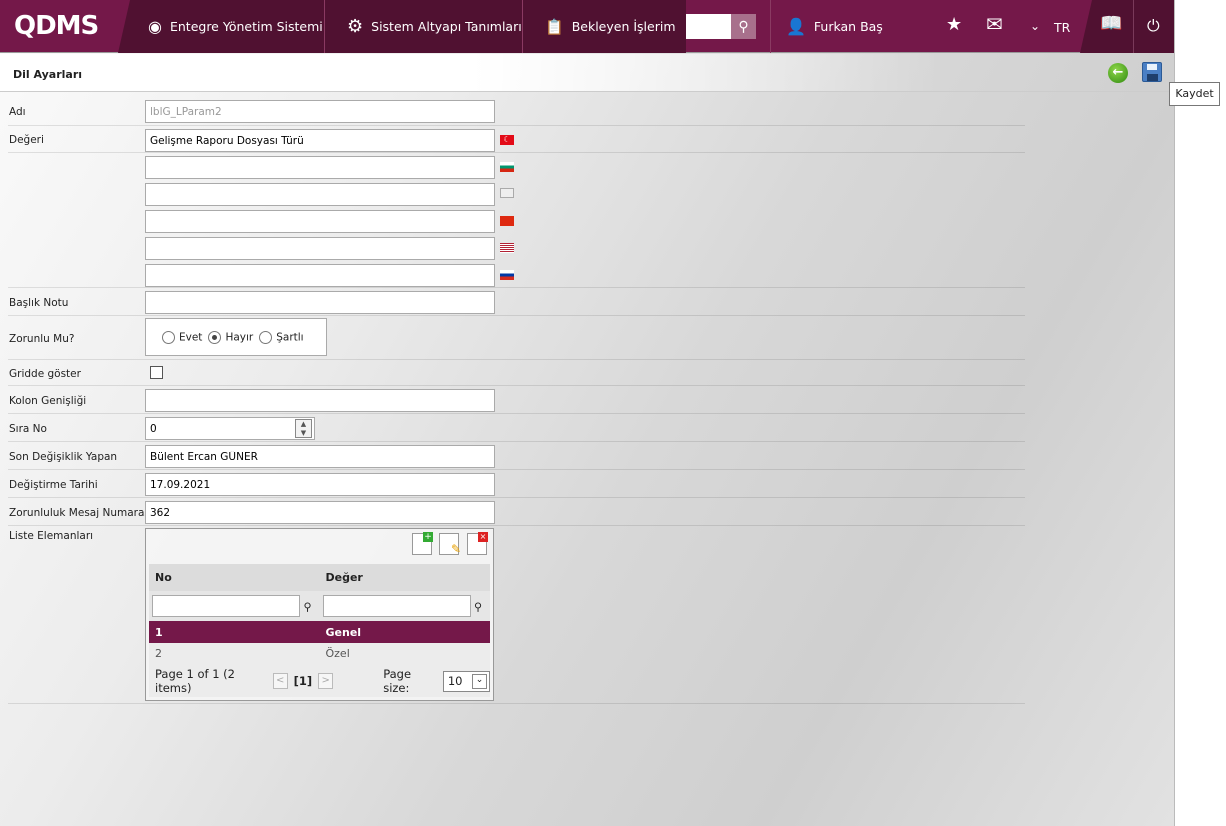 The height and width of the screenshot is (826, 1226). Describe the element at coordinates (320, 484) in the screenshot. I see `tarih-input` at that location.